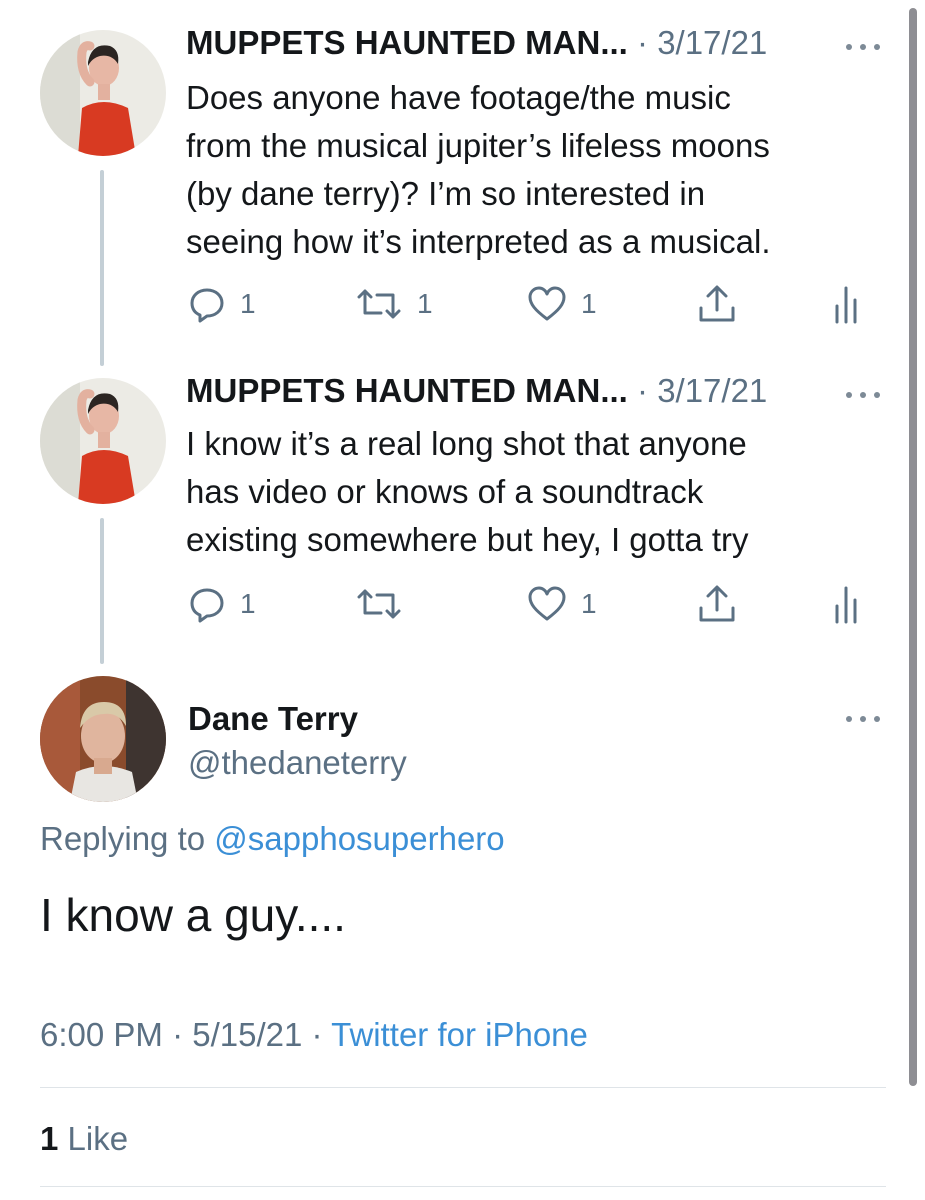  Describe the element at coordinates (425, 303) in the screenshot. I see `retweet-count: 1` at that location.